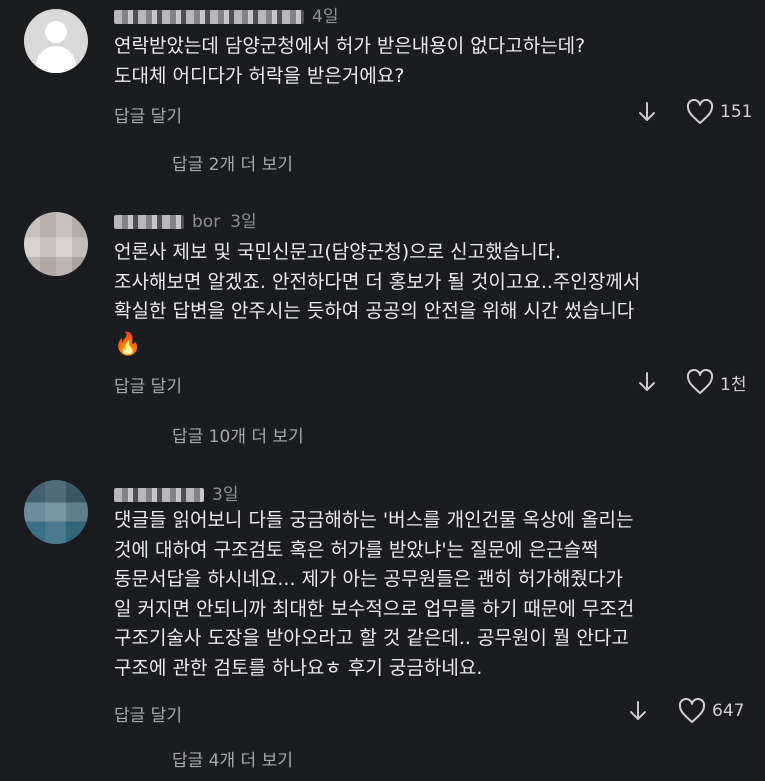  Describe the element at coordinates (736, 112) in the screenshot. I see `like-count: 151` at that location.